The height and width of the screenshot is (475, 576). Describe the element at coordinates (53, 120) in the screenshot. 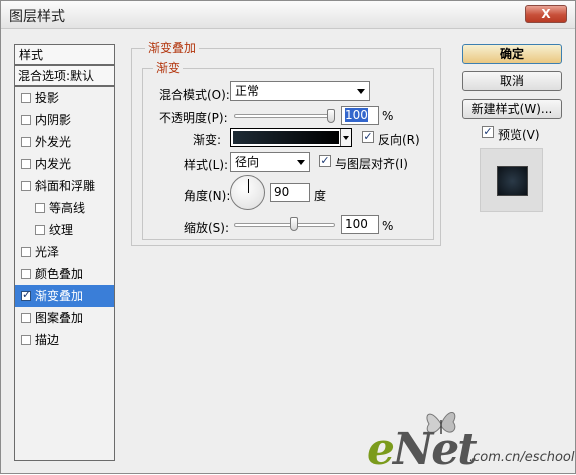

I see `effect-label: 内阴影` at that location.